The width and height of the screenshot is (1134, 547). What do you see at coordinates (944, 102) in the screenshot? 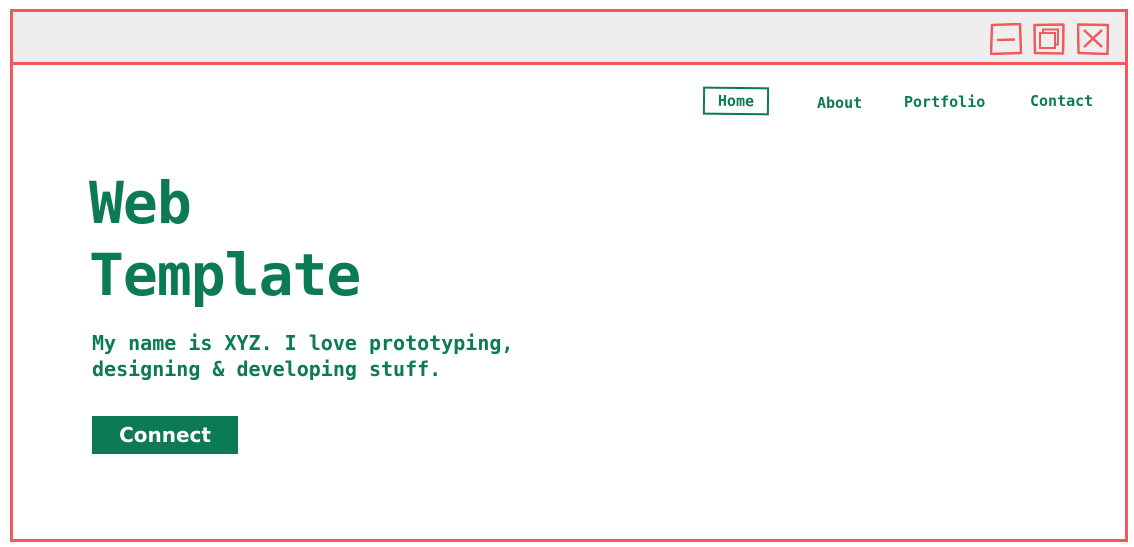
I see `nav-item-portfolio: Portfolio` at bounding box center [944, 102].